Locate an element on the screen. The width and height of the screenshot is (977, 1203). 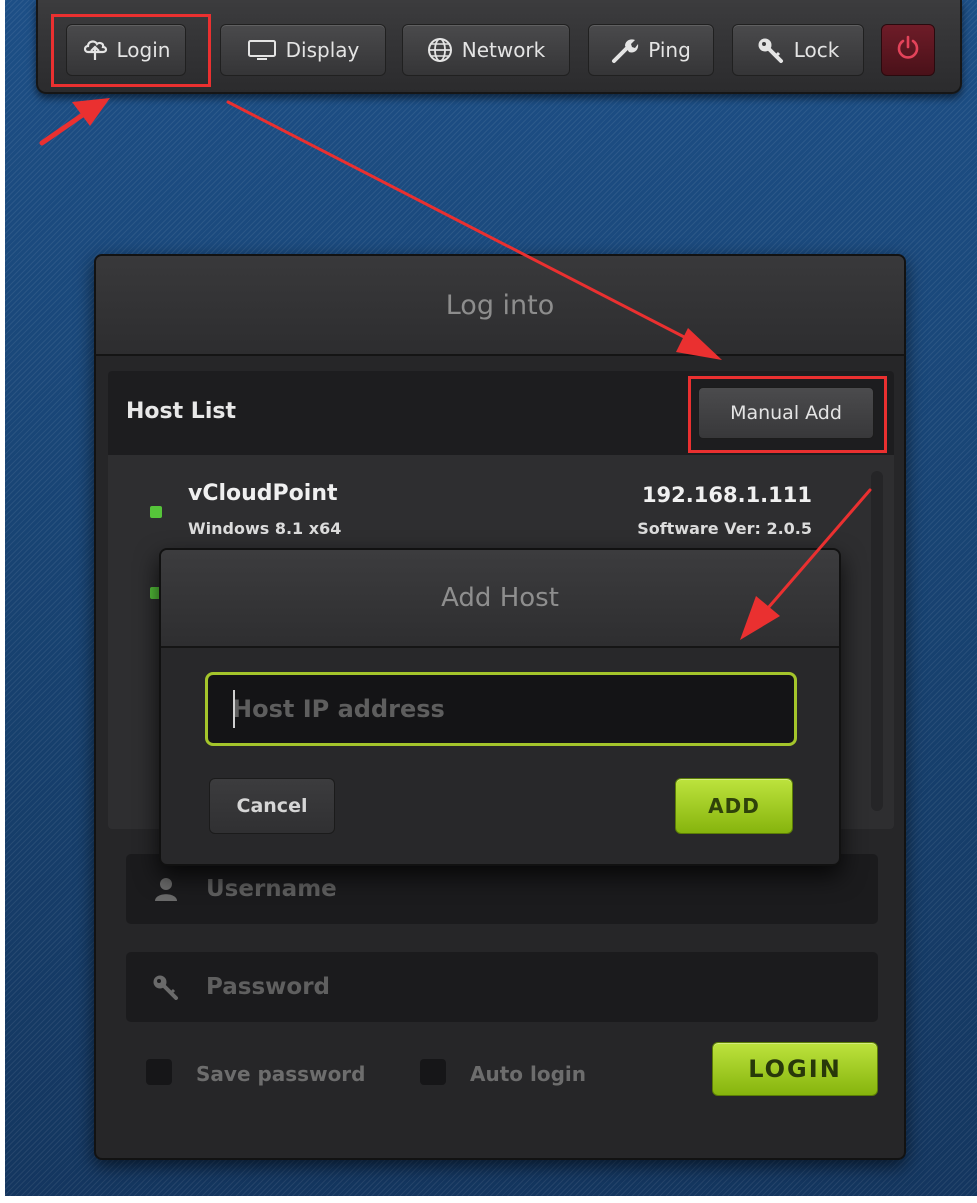
username-placeholder: Username is located at coordinates (271, 889).